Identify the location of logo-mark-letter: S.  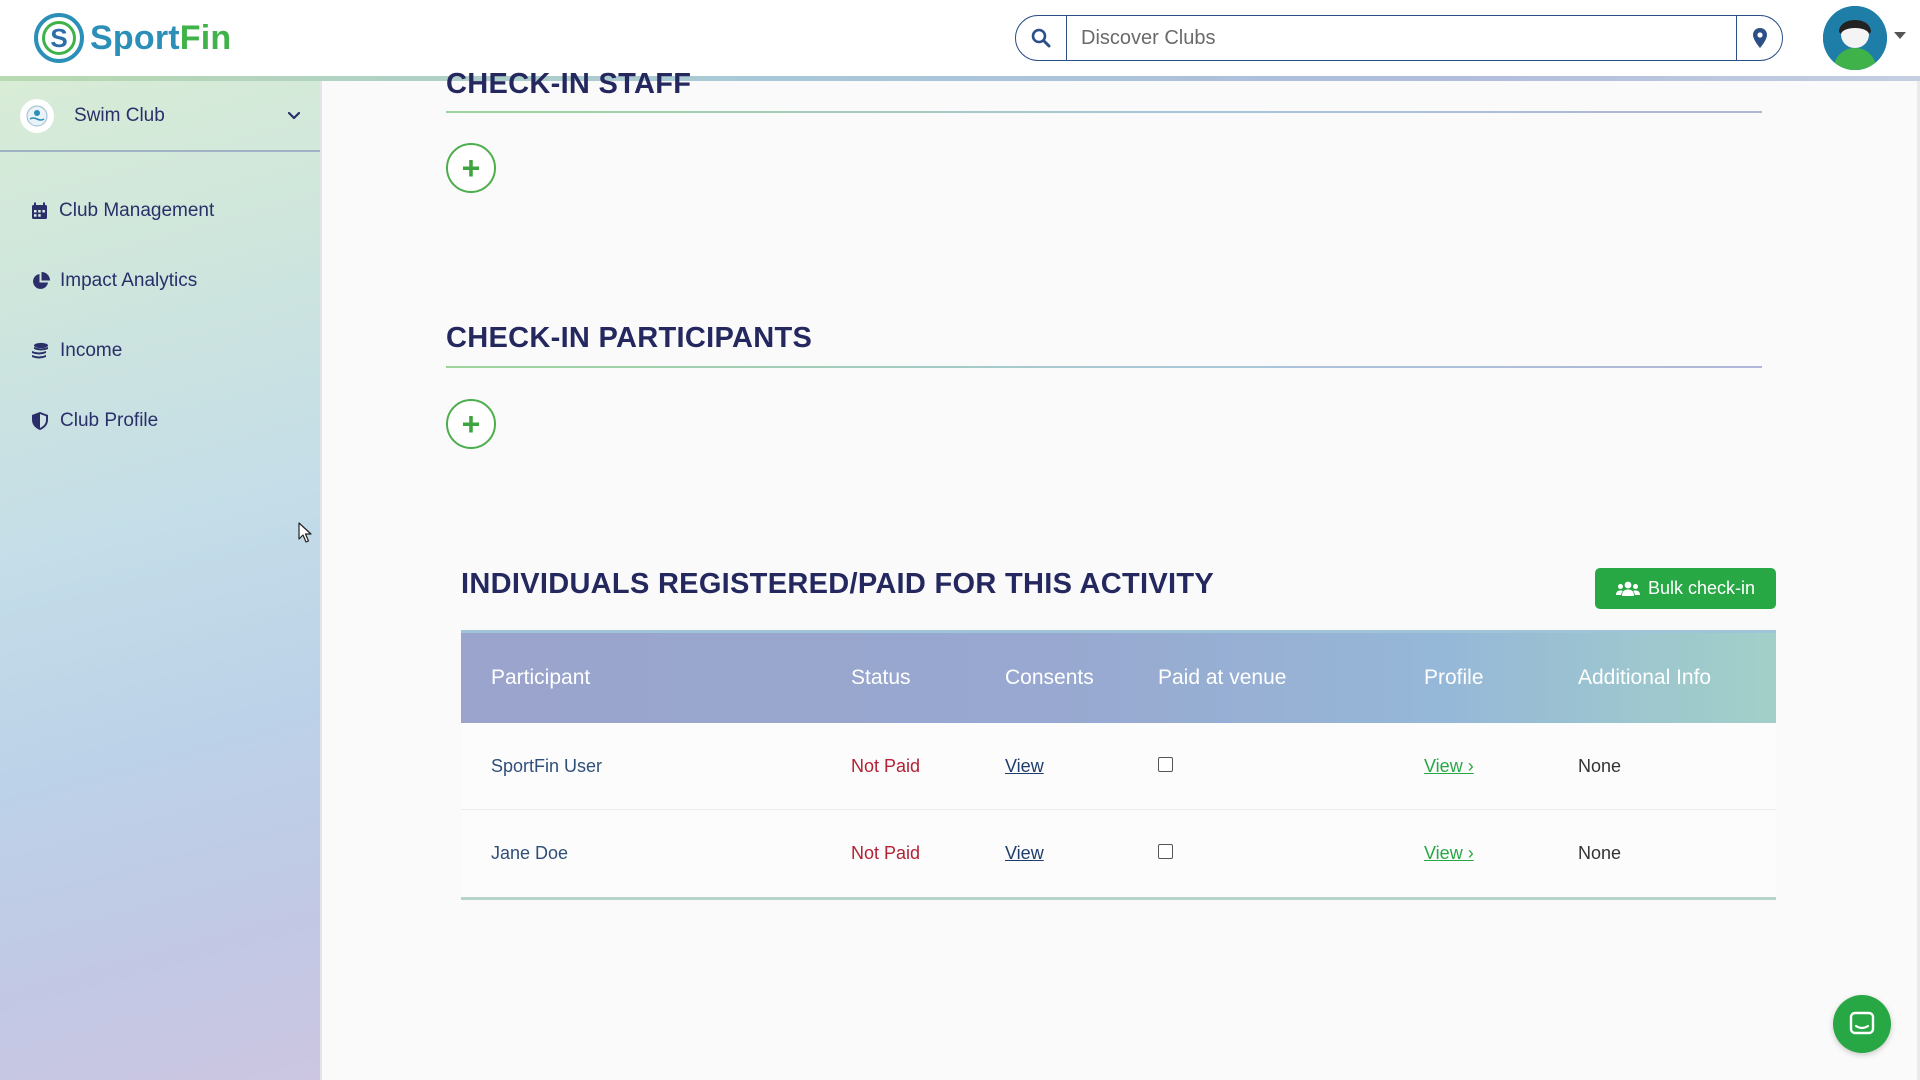
(59, 37).